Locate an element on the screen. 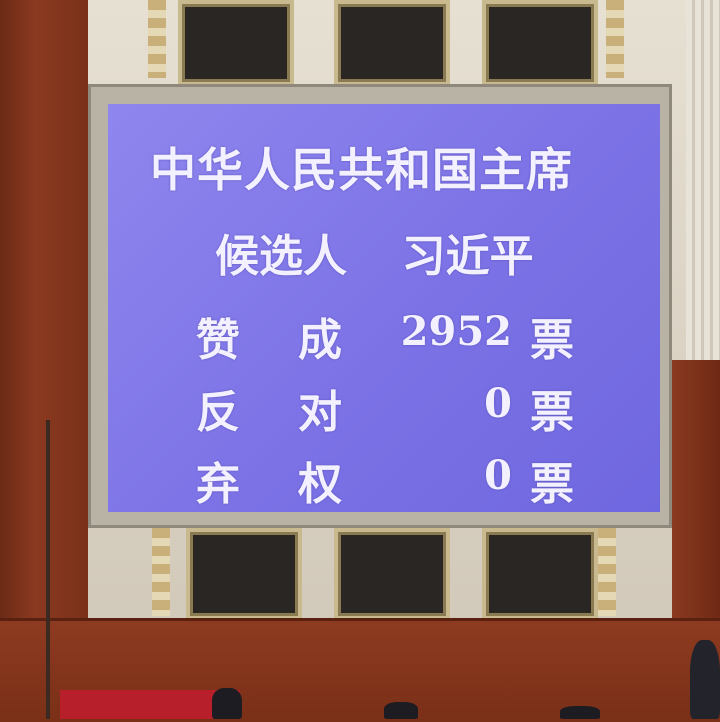 This screenshot has height=722, width=720. standing-person is located at coordinates (705, 679).